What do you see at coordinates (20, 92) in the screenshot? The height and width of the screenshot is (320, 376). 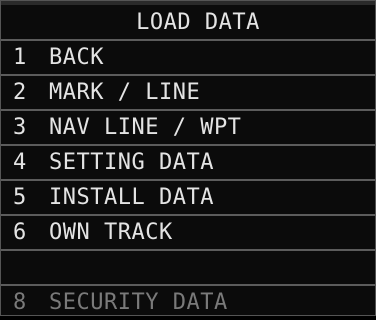 I see `menu-item-number: 2` at bounding box center [20, 92].